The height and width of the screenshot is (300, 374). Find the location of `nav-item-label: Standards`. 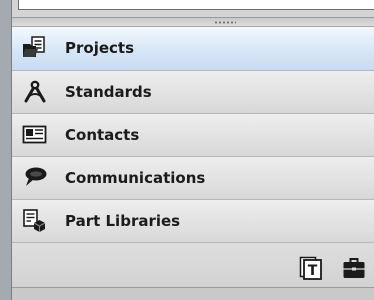

nav-item-label: Standards is located at coordinates (108, 92).